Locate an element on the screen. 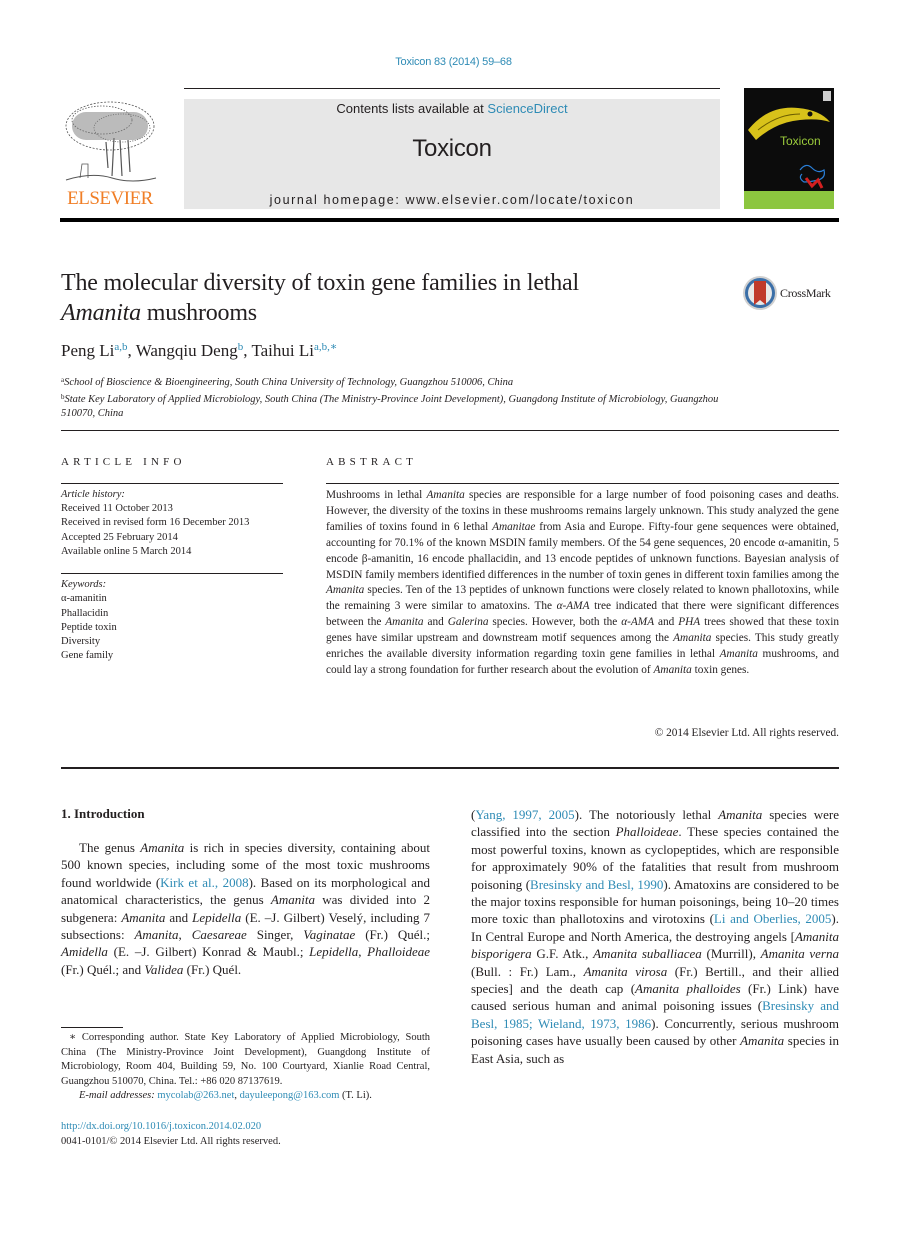 The image size is (907, 1238). italic-term: Galerina is located at coordinates (468, 622).